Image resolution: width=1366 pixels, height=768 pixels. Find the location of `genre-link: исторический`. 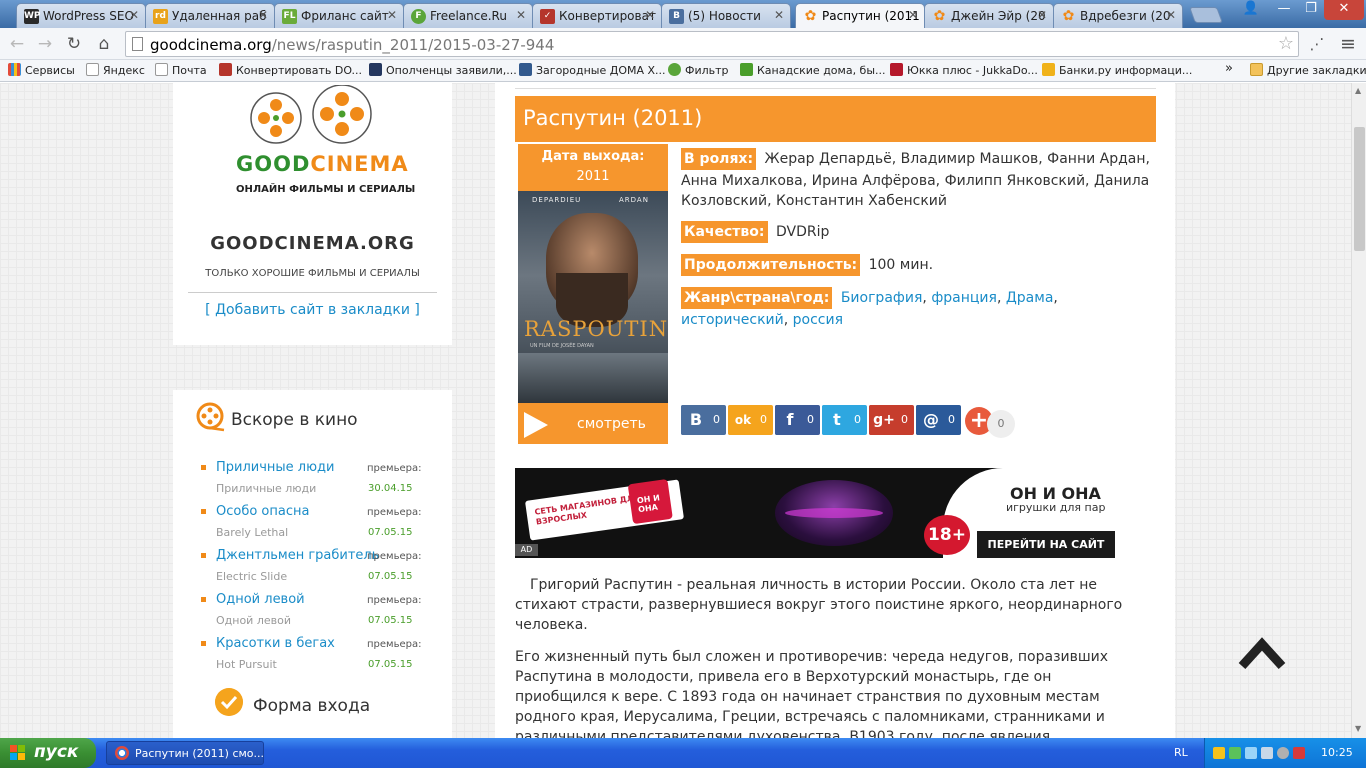

genre-link: исторический is located at coordinates (732, 320).